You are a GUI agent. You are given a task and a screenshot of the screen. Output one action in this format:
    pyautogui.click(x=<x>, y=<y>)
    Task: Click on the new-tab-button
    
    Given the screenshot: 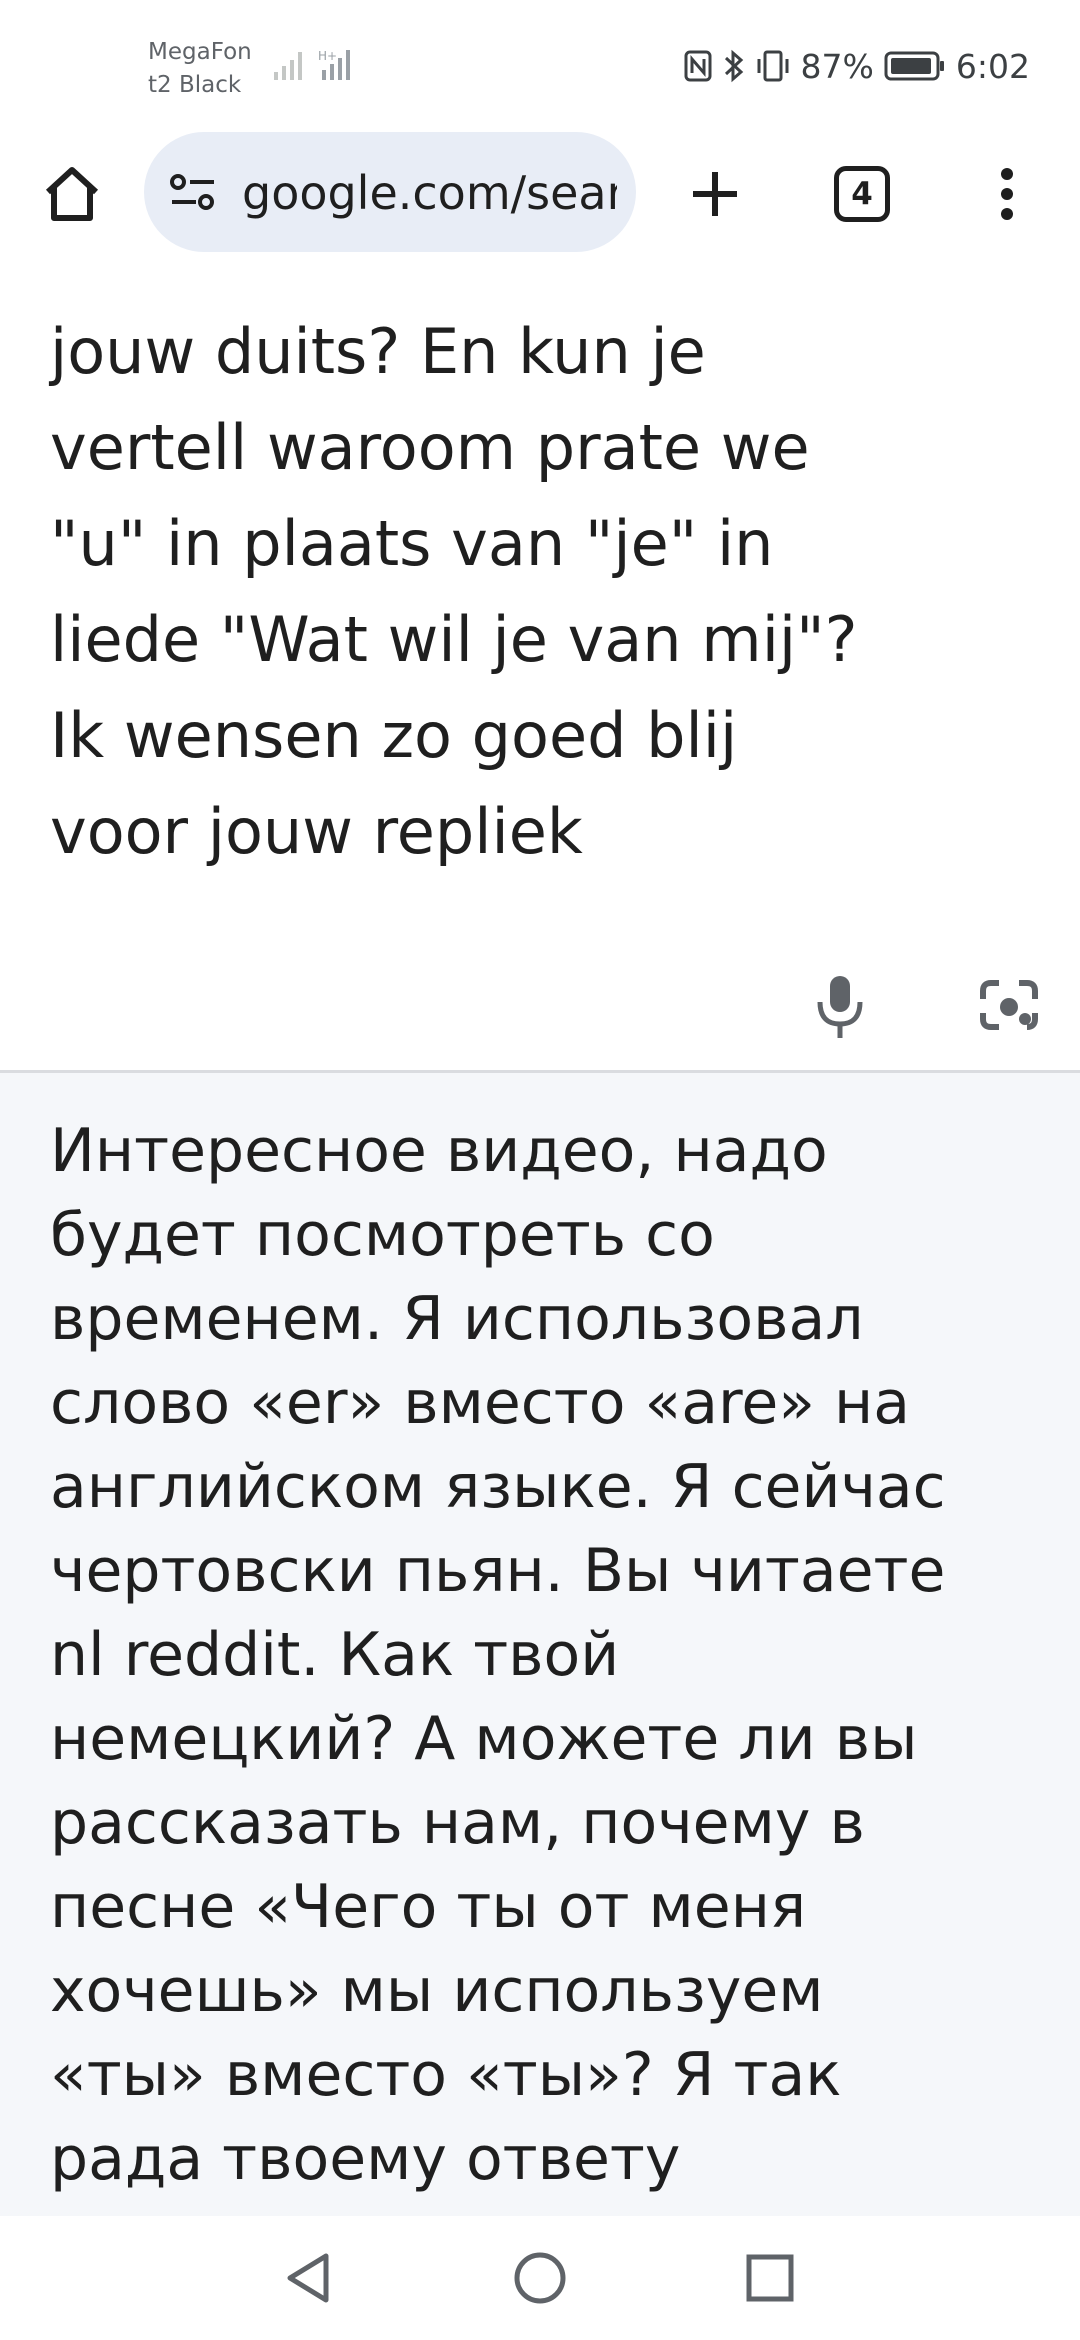 What is the action you would take?
    pyautogui.click(x=715, y=194)
    